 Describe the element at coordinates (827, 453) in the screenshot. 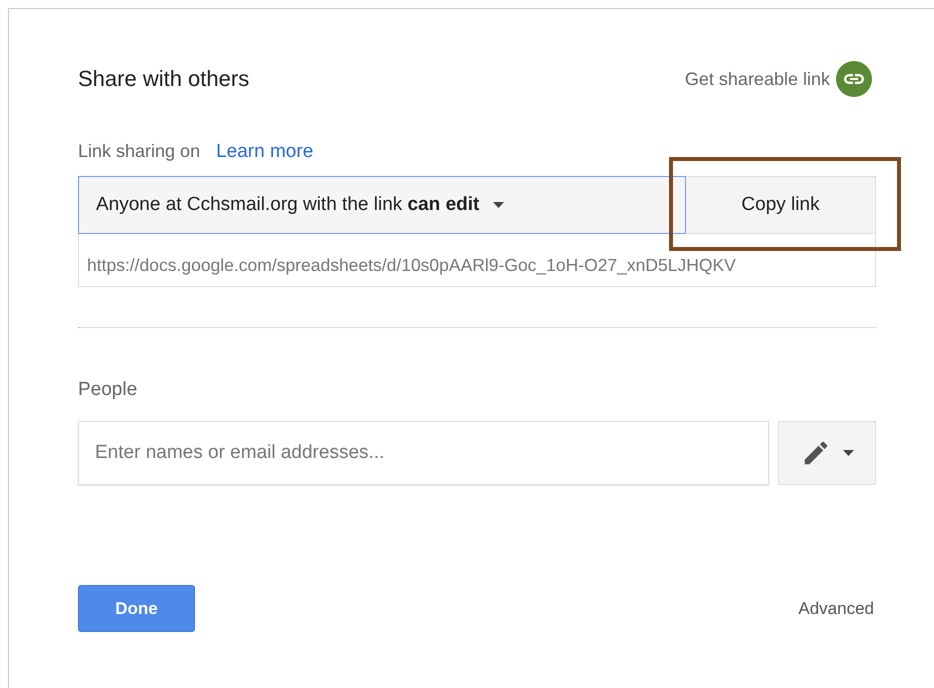

I see `permission-button` at that location.